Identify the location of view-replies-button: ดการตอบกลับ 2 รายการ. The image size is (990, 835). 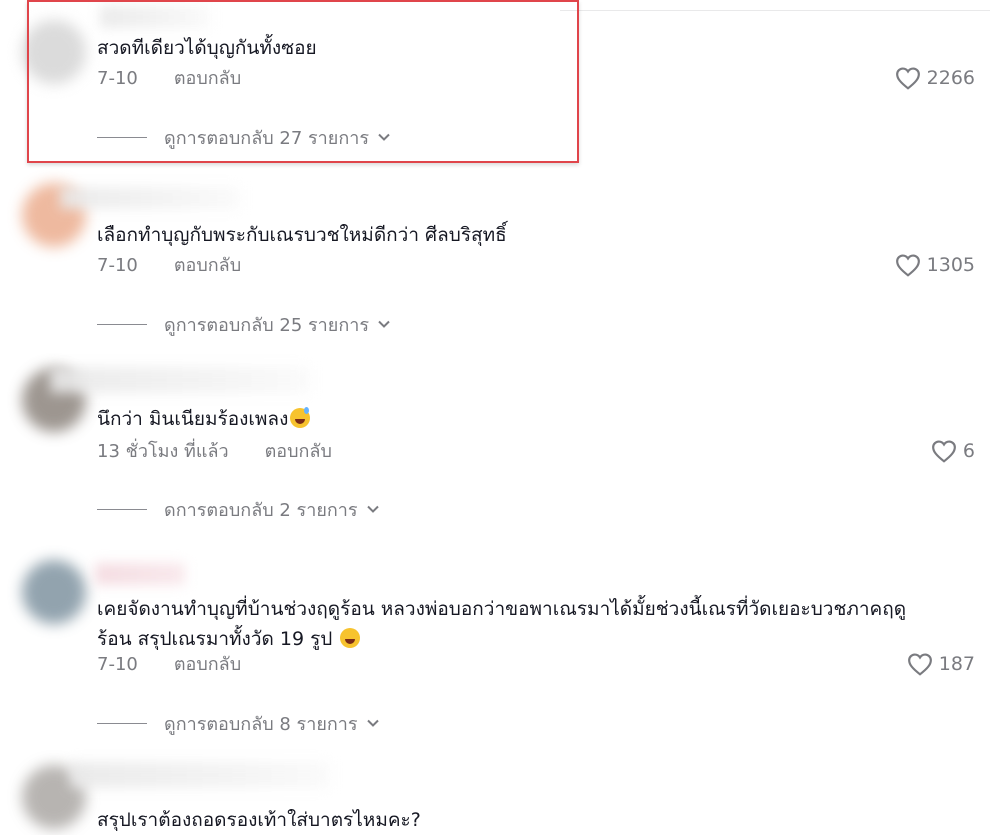
(238, 509).